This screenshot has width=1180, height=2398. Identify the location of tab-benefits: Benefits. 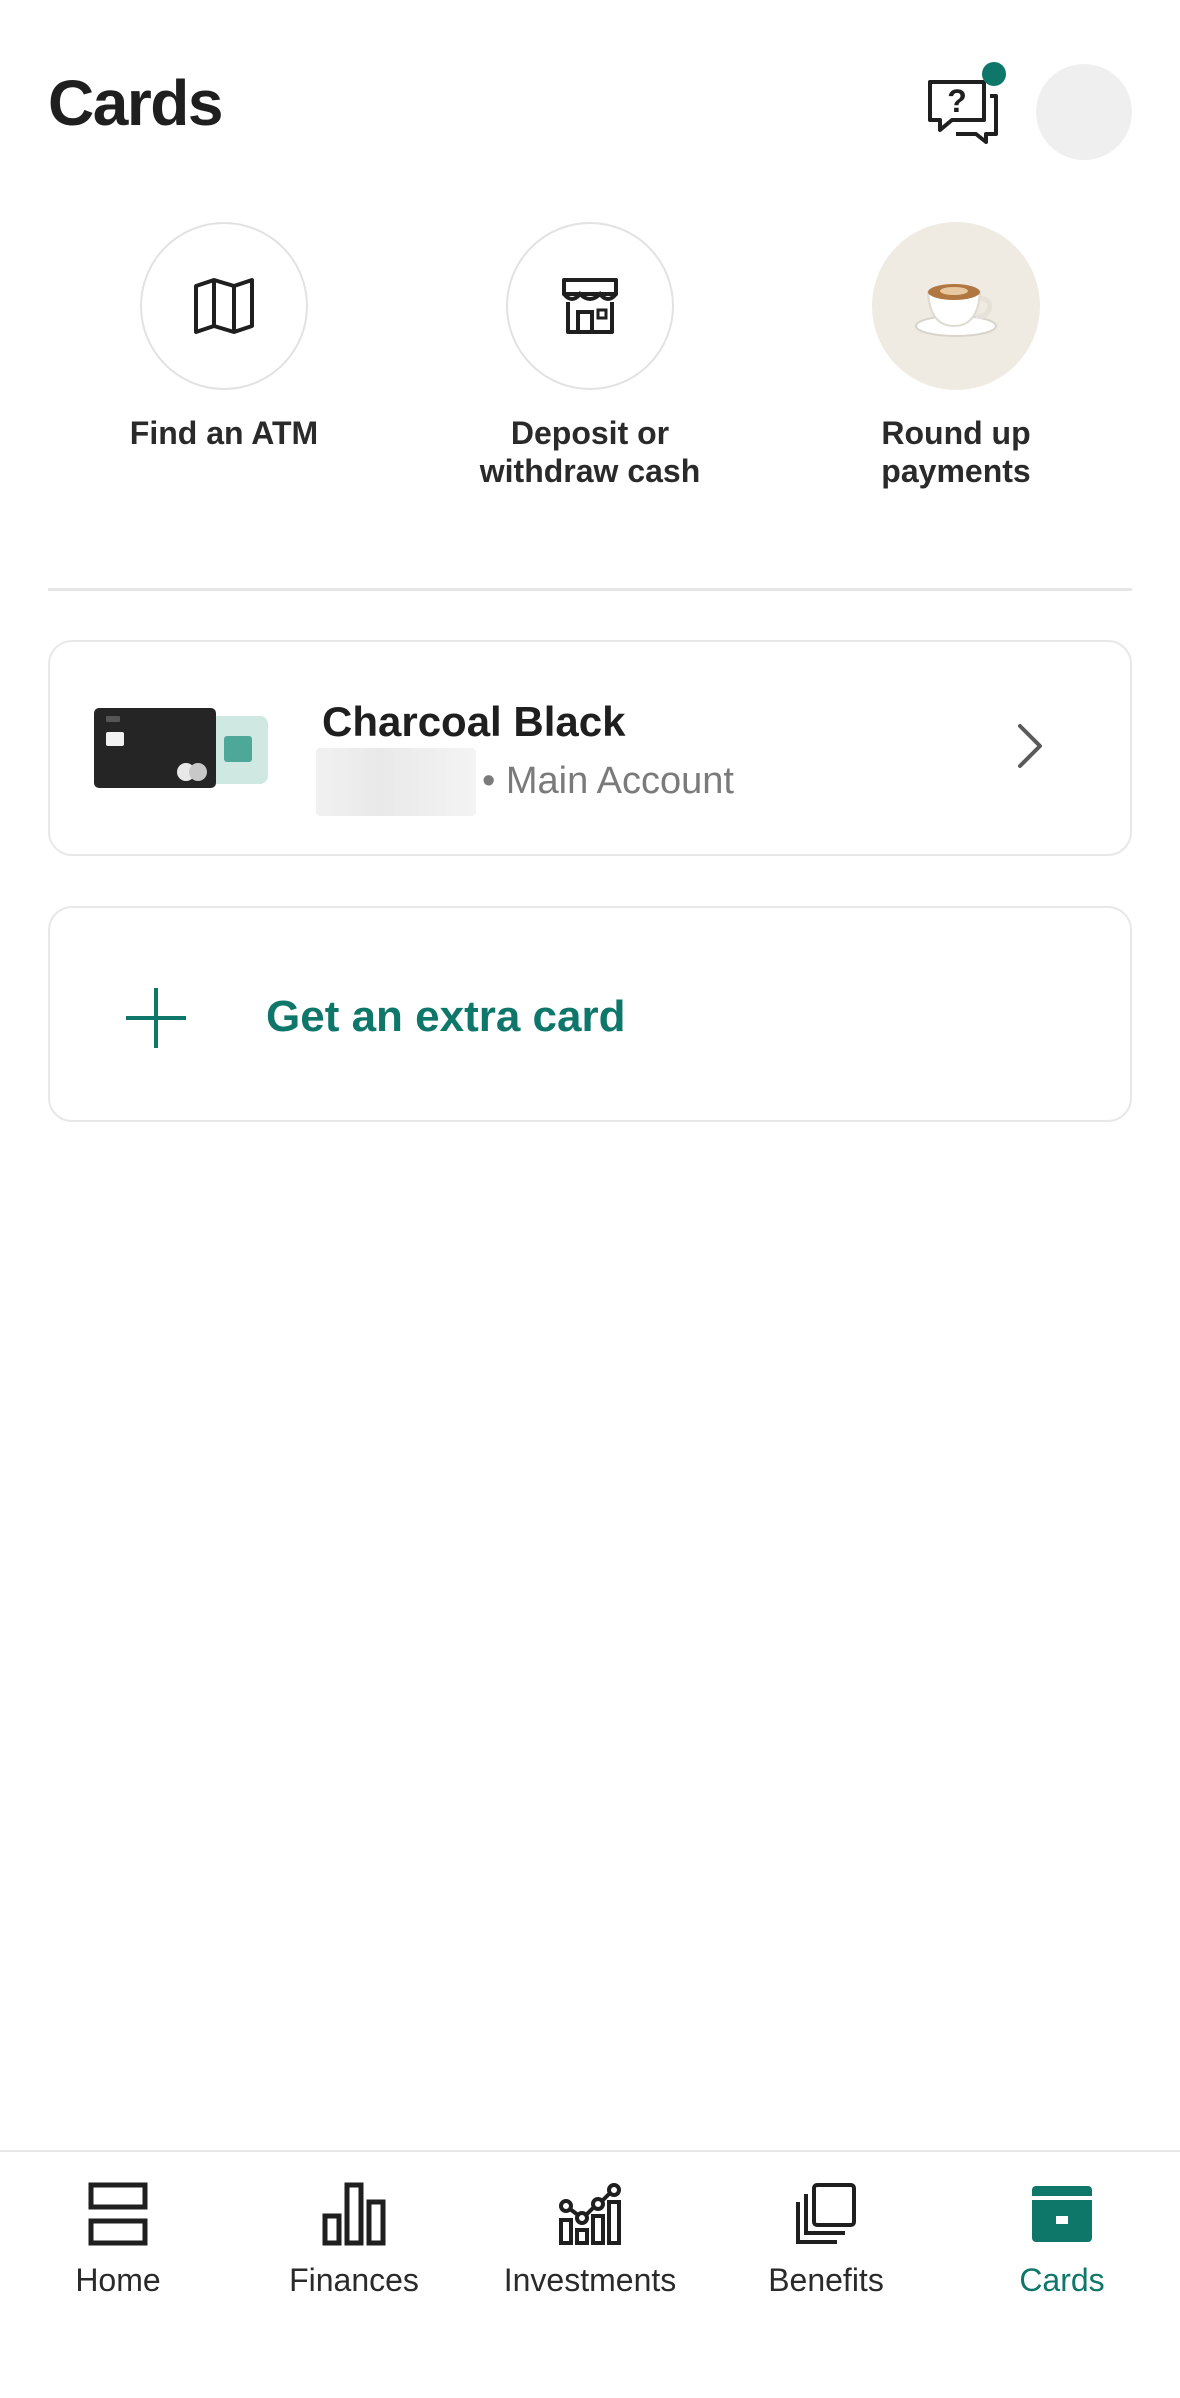
(826, 2275).